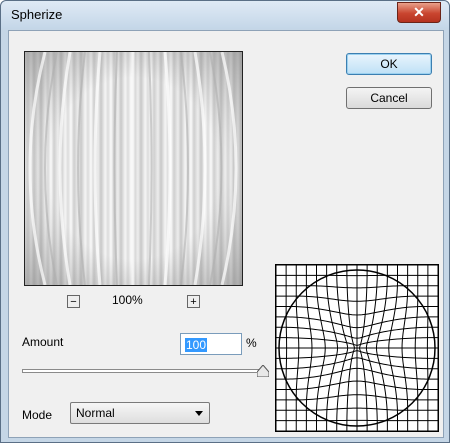  I want to click on close-icon: ✕, so click(419, 12).